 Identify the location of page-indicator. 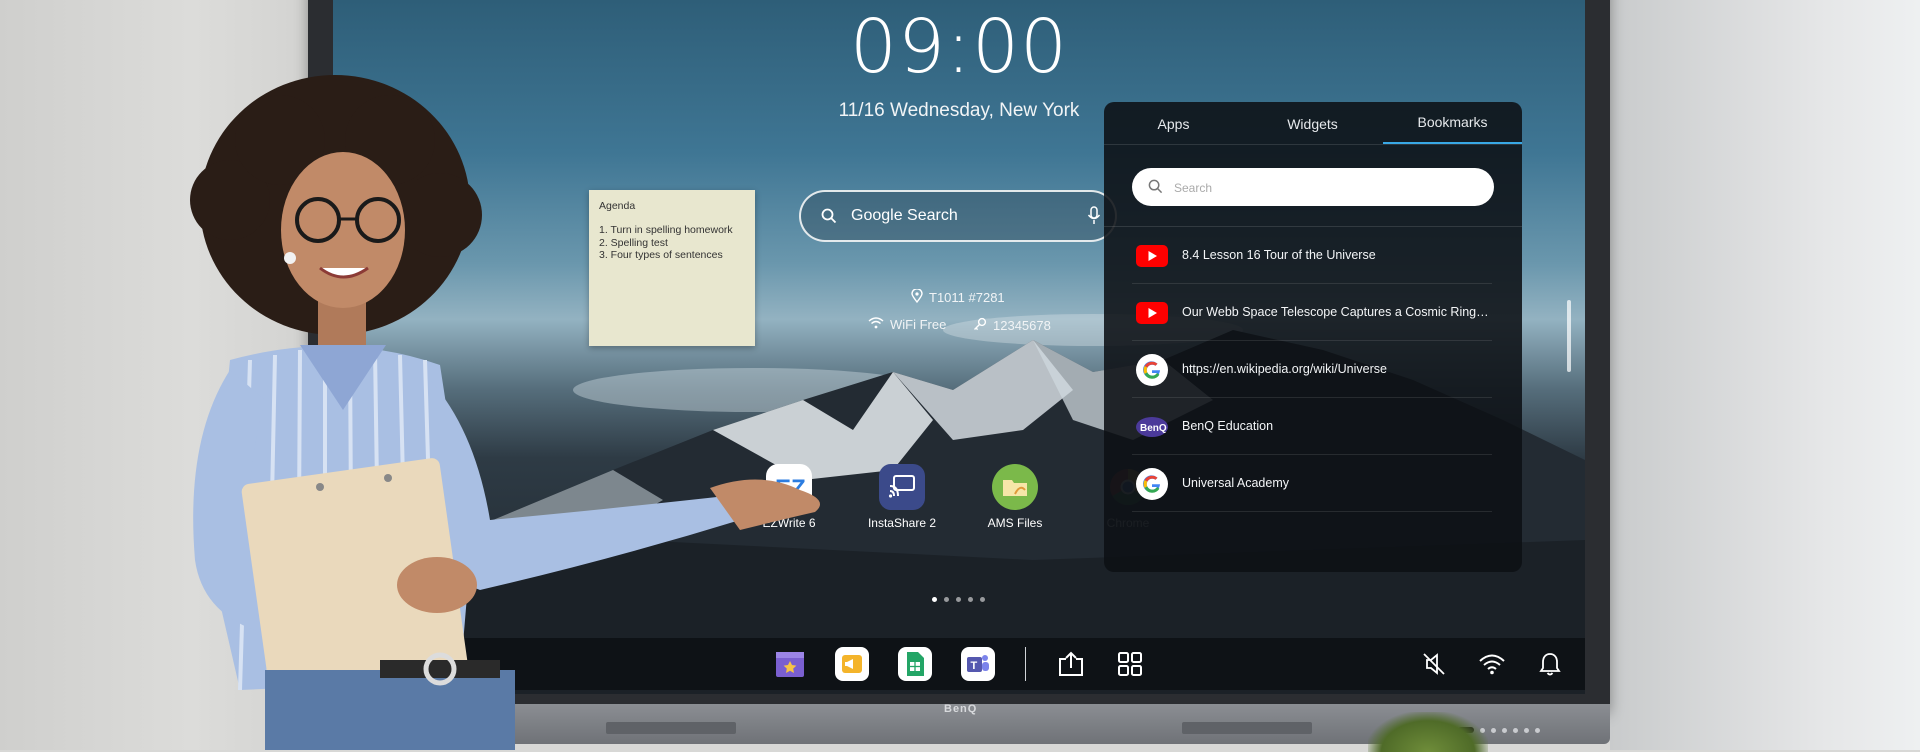
(958, 599).